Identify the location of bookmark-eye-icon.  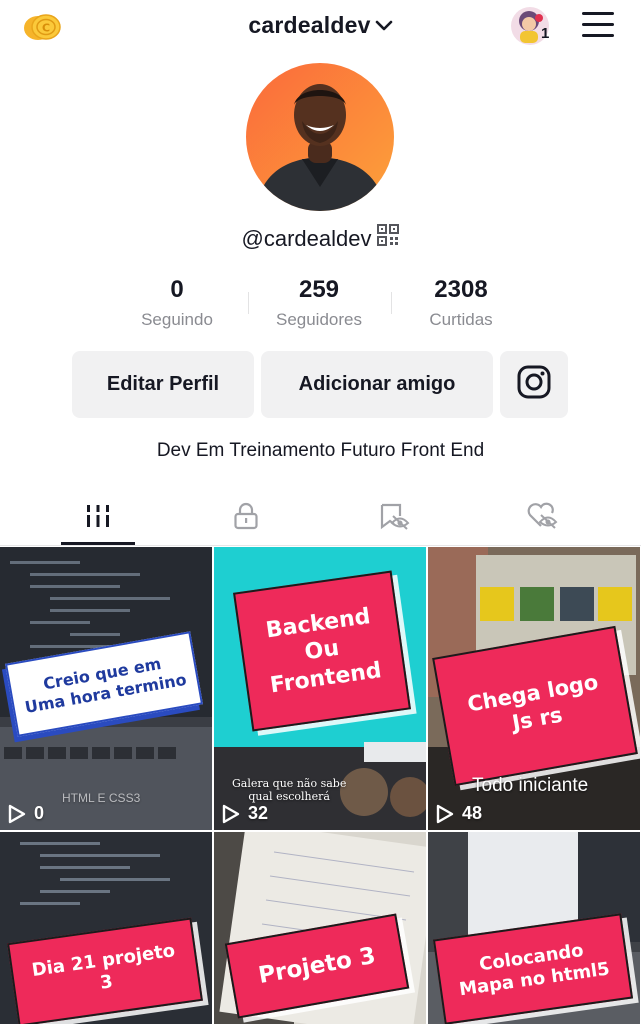
(394, 518).